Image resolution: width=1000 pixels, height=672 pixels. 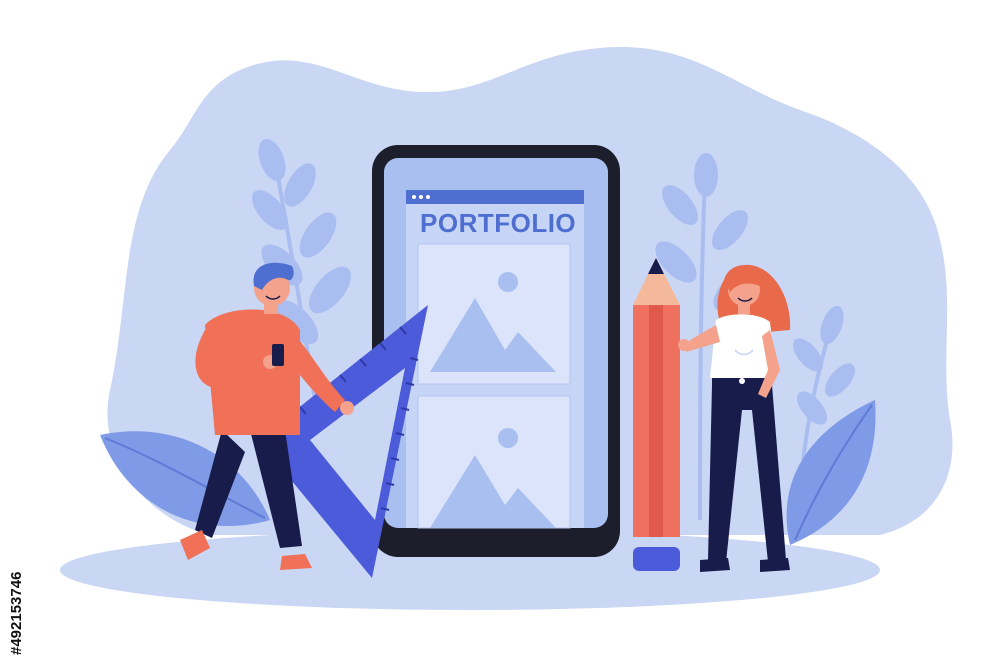 What do you see at coordinates (656, 414) in the screenshot?
I see `pencil` at bounding box center [656, 414].